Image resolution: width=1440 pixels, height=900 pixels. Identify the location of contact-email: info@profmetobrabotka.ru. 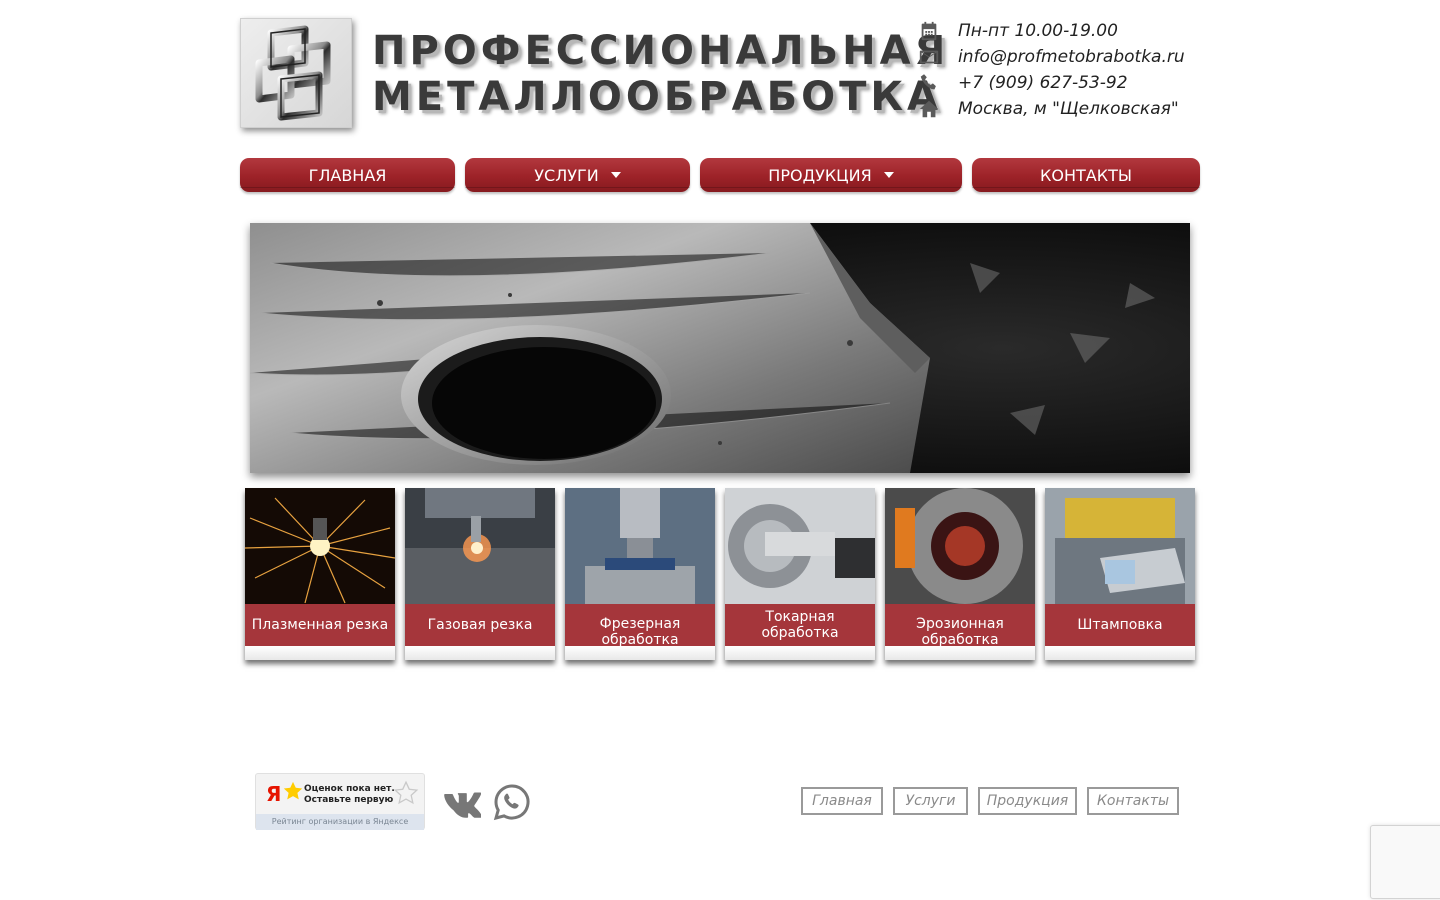
(1063, 57).